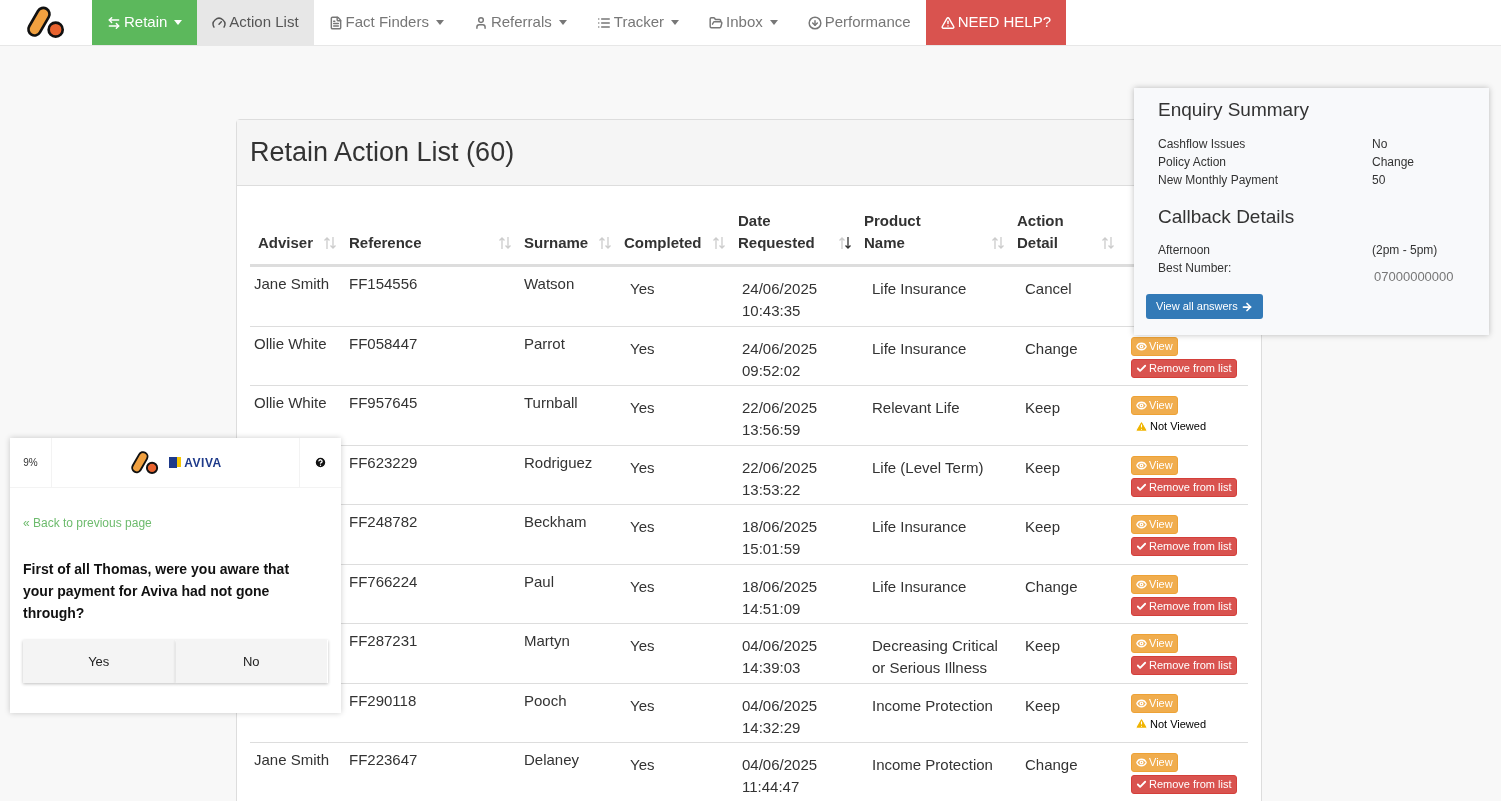  Describe the element at coordinates (545, 343) in the screenshot. I see `table-cell-text: Parrot` at that location.